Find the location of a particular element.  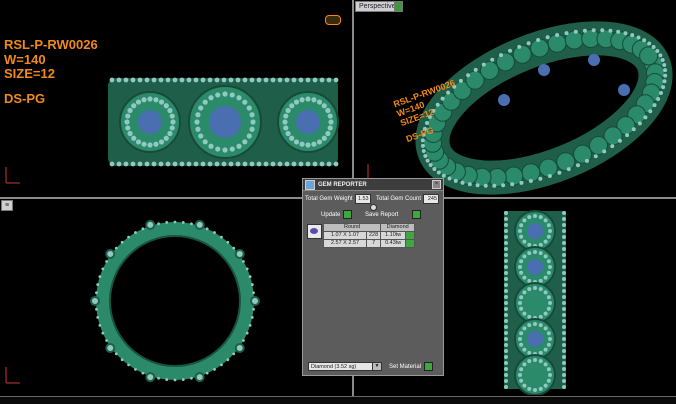

material-select-value: Diamond (3.52 sg) is located at coordinates (334, 367).